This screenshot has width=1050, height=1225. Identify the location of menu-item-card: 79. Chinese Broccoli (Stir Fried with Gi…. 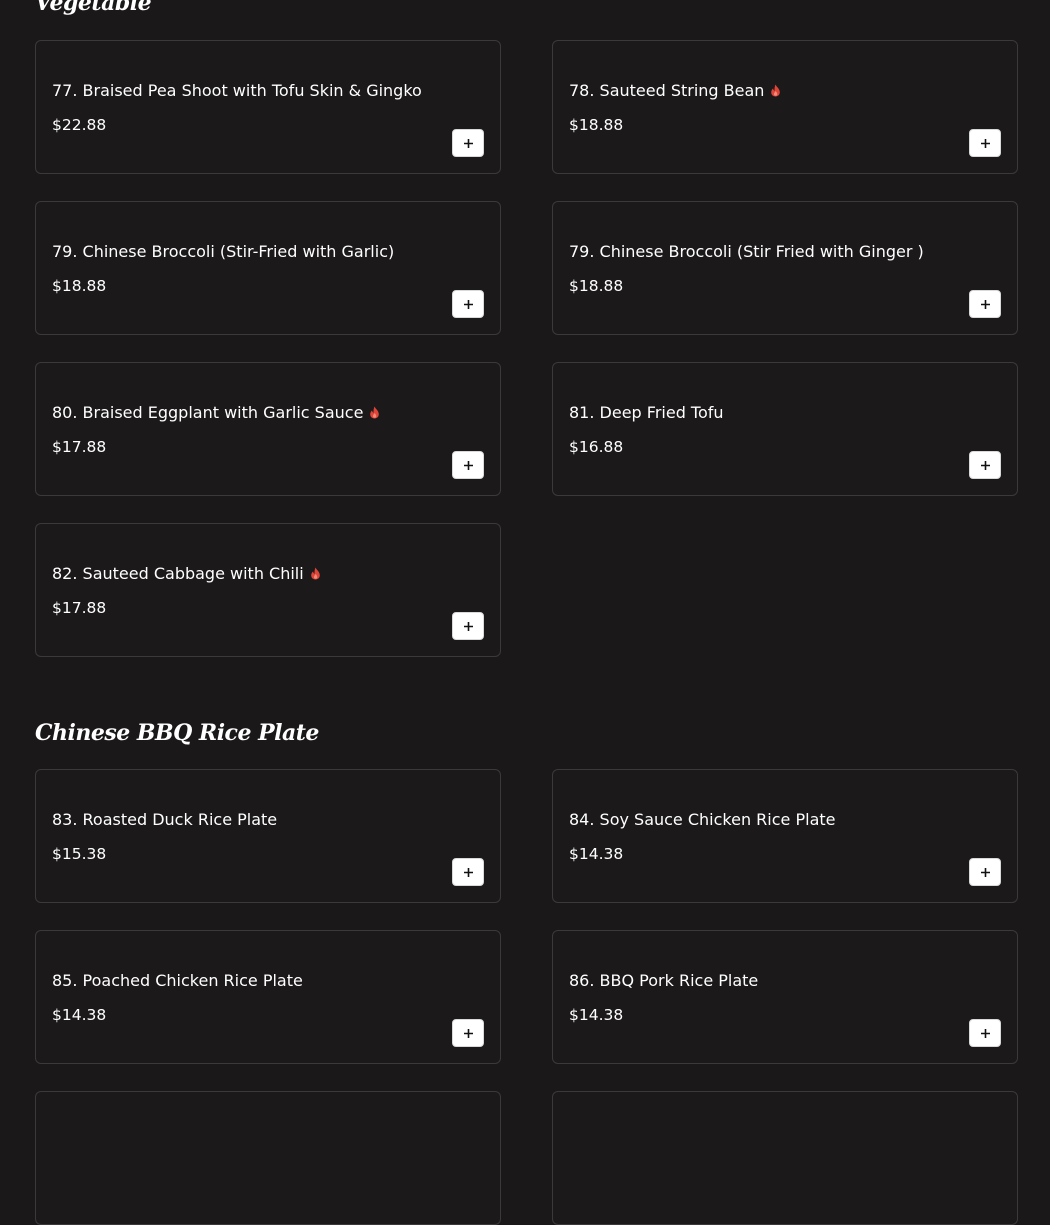
(785, 268).